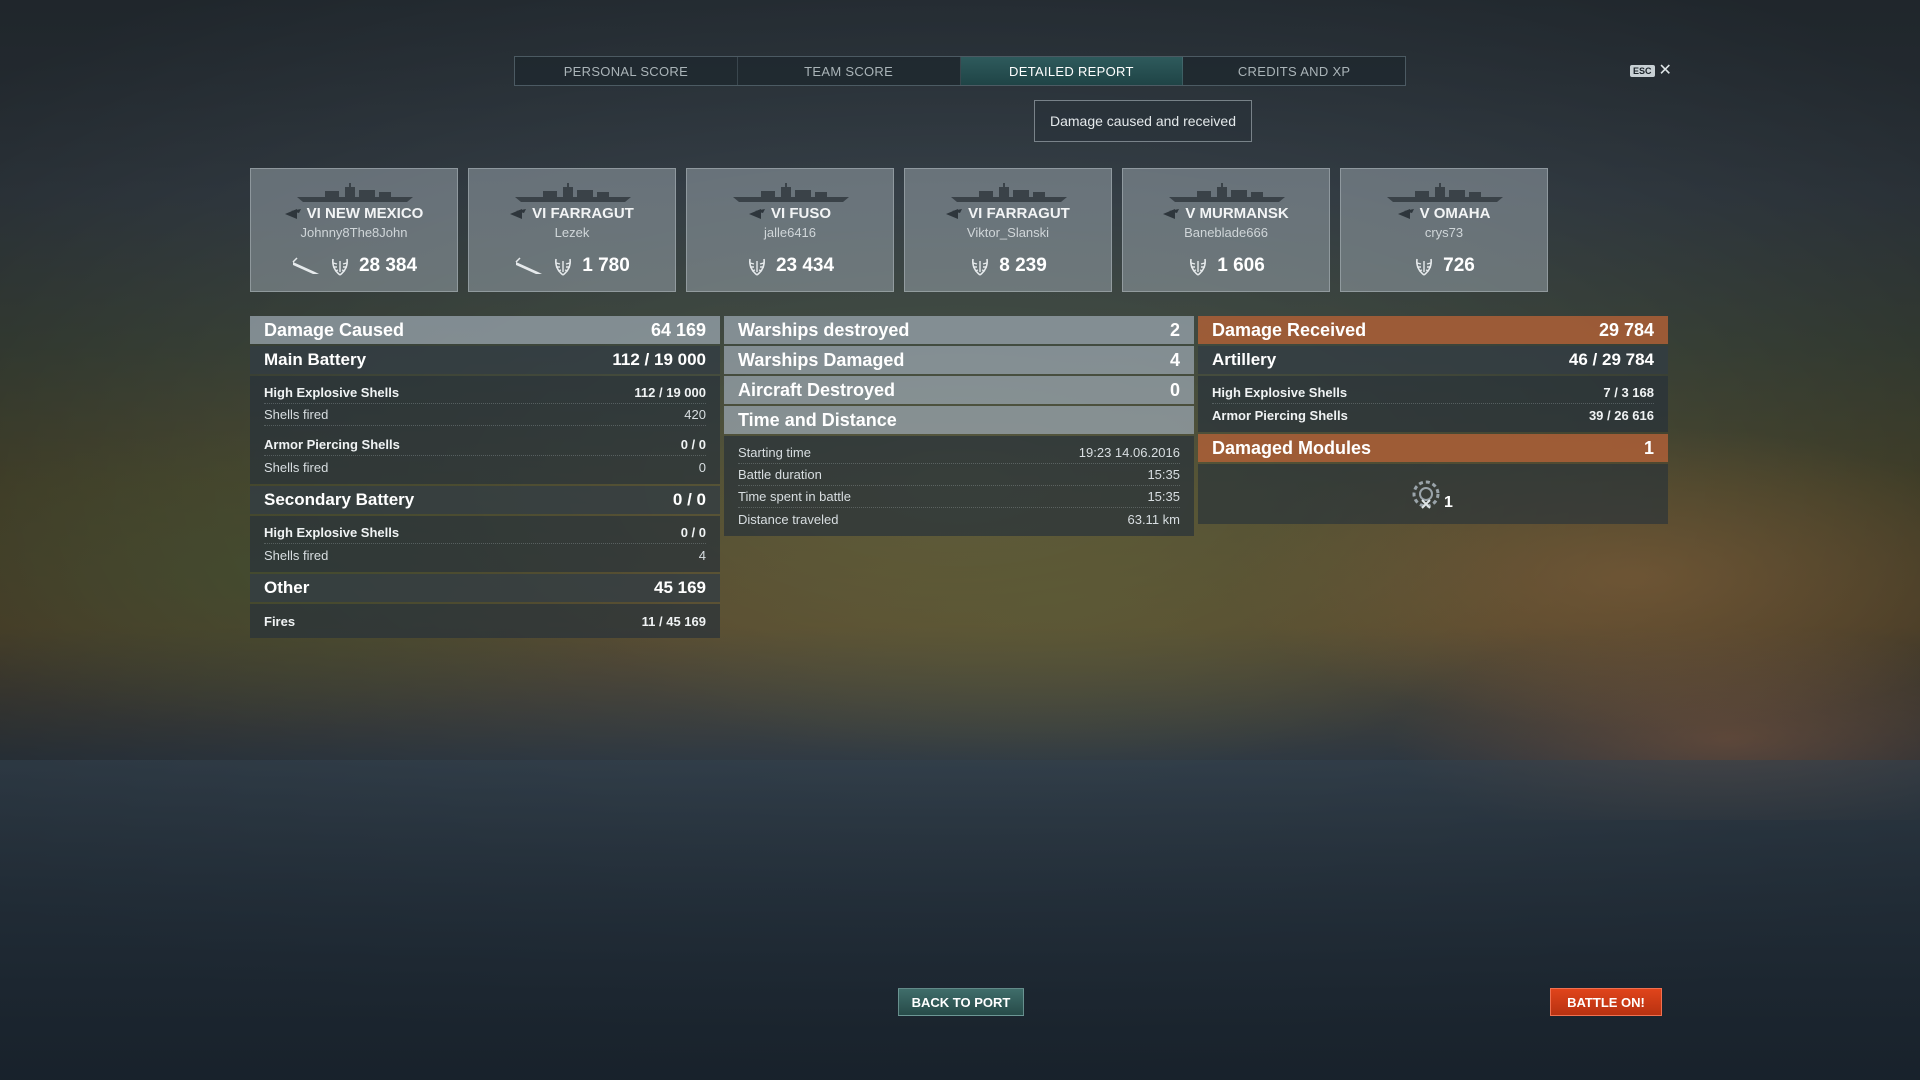 The width and height of the screenshot is (1920, 1080). What do you see at coordinates (959, 420) in the screenshot?
I see `time-distance-header: Time and Distance` at bounding box center [959, 420].